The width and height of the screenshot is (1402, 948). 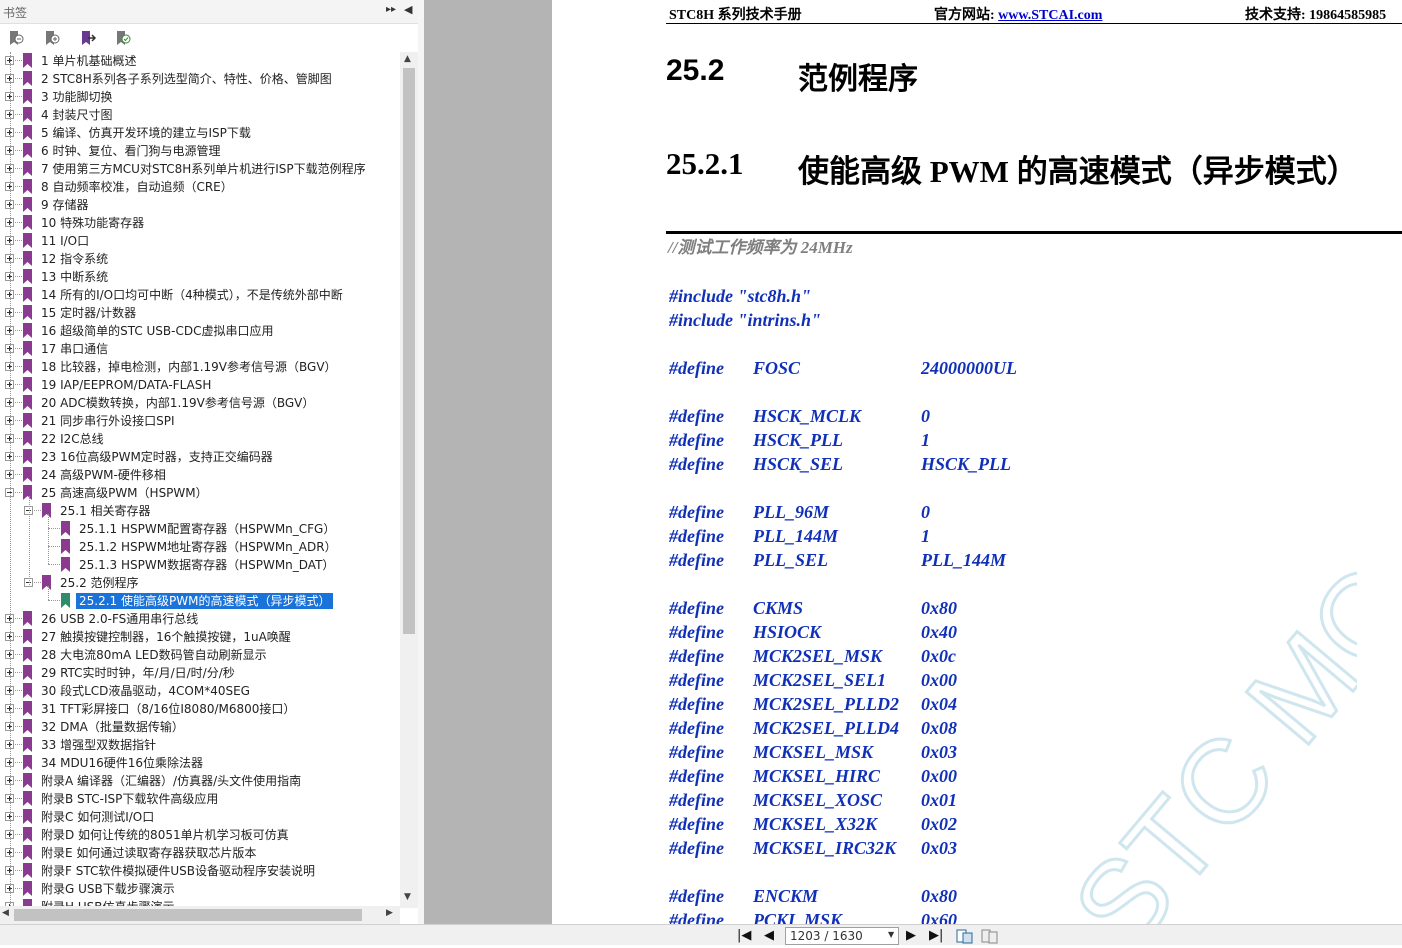 What do you see at coordinates (200, 529) in the screenshot?
I see `bookmark-item: 25.1.1 HSPWM配置寄存器（HSPWMn_CFG）` at bounding box center [200, 529].